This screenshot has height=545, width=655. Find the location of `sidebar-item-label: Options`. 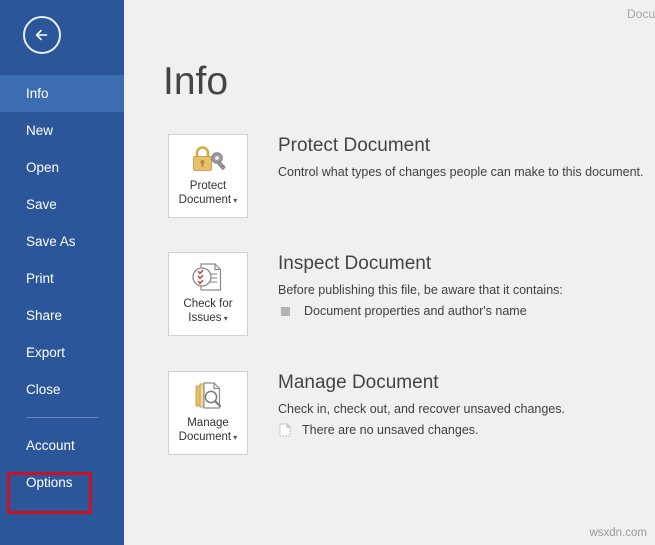

sidebar-item-label: Options is located at coordinates (49, 482).